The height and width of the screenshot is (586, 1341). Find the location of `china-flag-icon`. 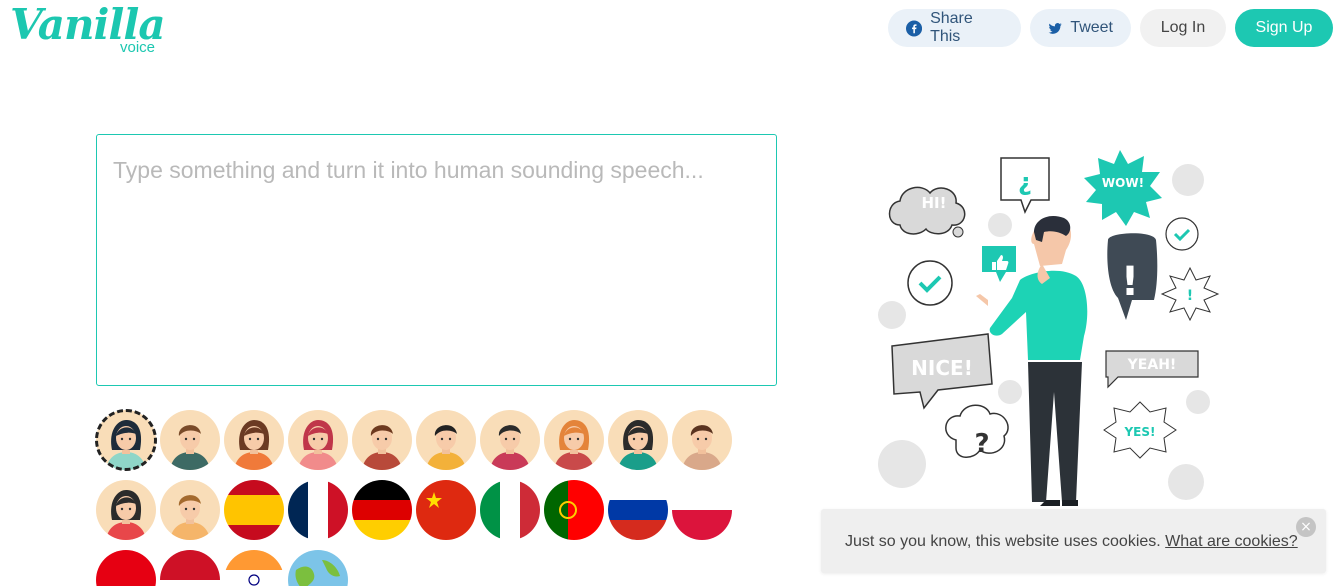

china-flag-icon is located at coordinates (446, 510).